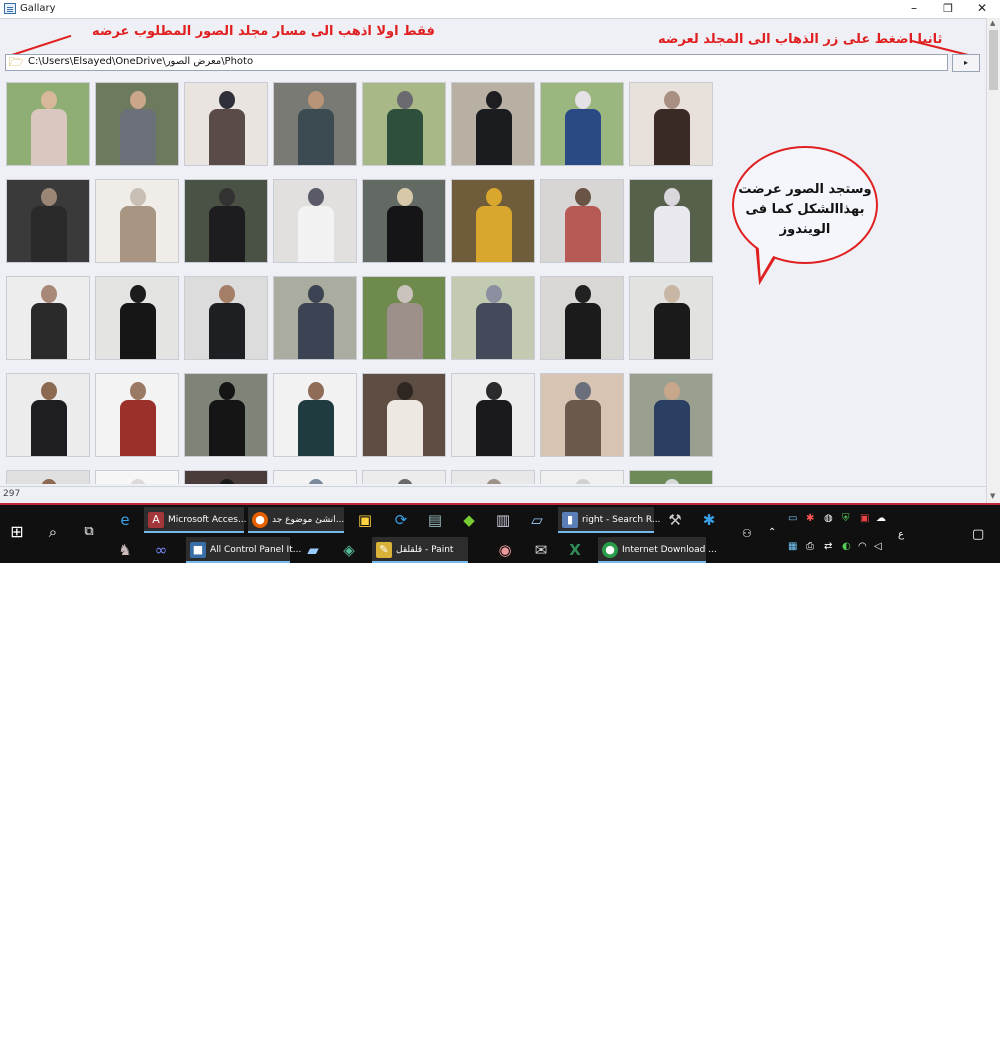 The width and height of the screenshot is (1000, 1057). What do you see at coordinates (401, 520) in the screenshot?
I see `app-icon-2: ⟳` at bounding box center [401, 520].